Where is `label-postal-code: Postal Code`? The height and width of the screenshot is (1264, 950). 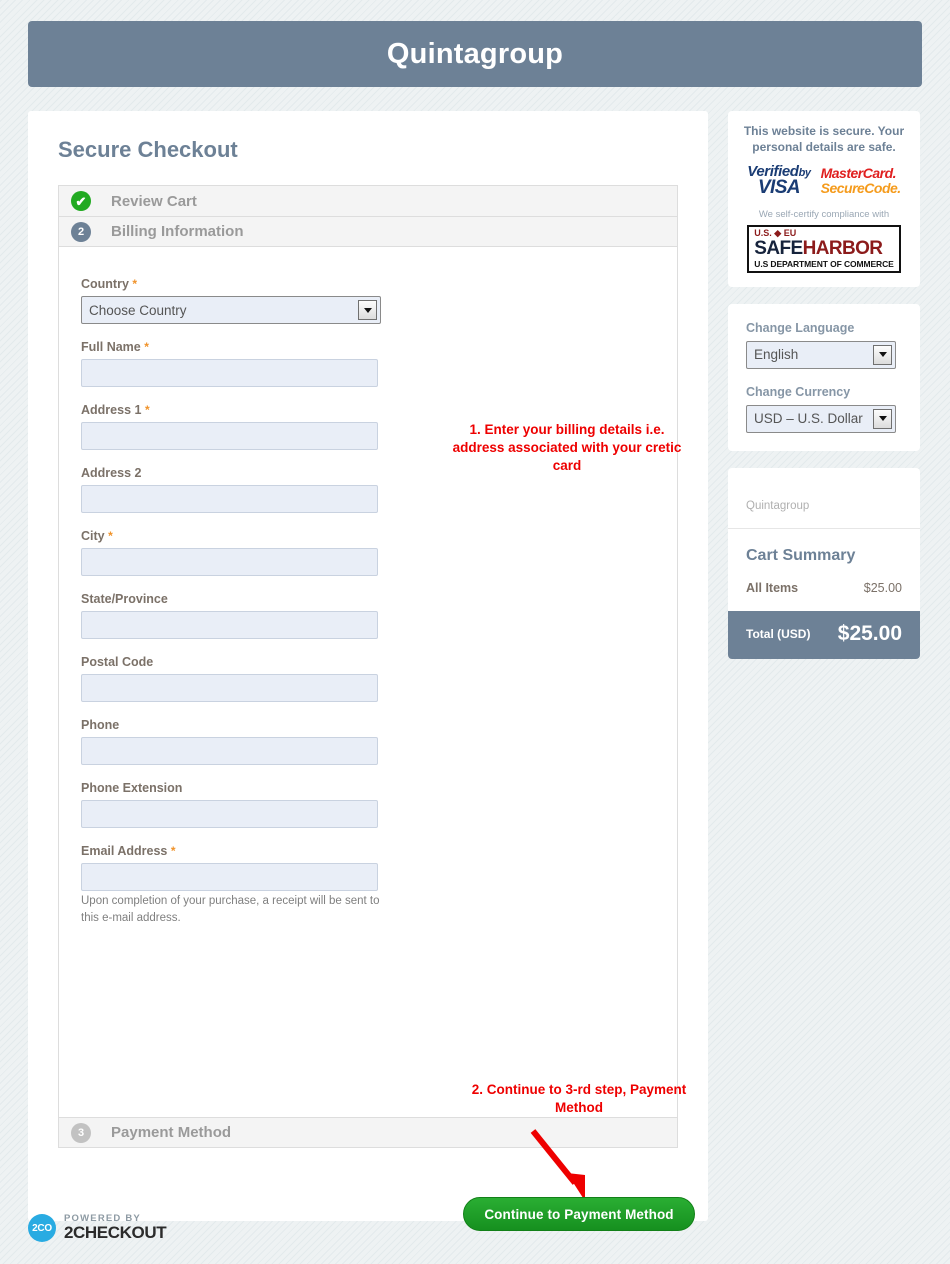
label-postal-code: Postal Code is located at coordinates (379, 662).